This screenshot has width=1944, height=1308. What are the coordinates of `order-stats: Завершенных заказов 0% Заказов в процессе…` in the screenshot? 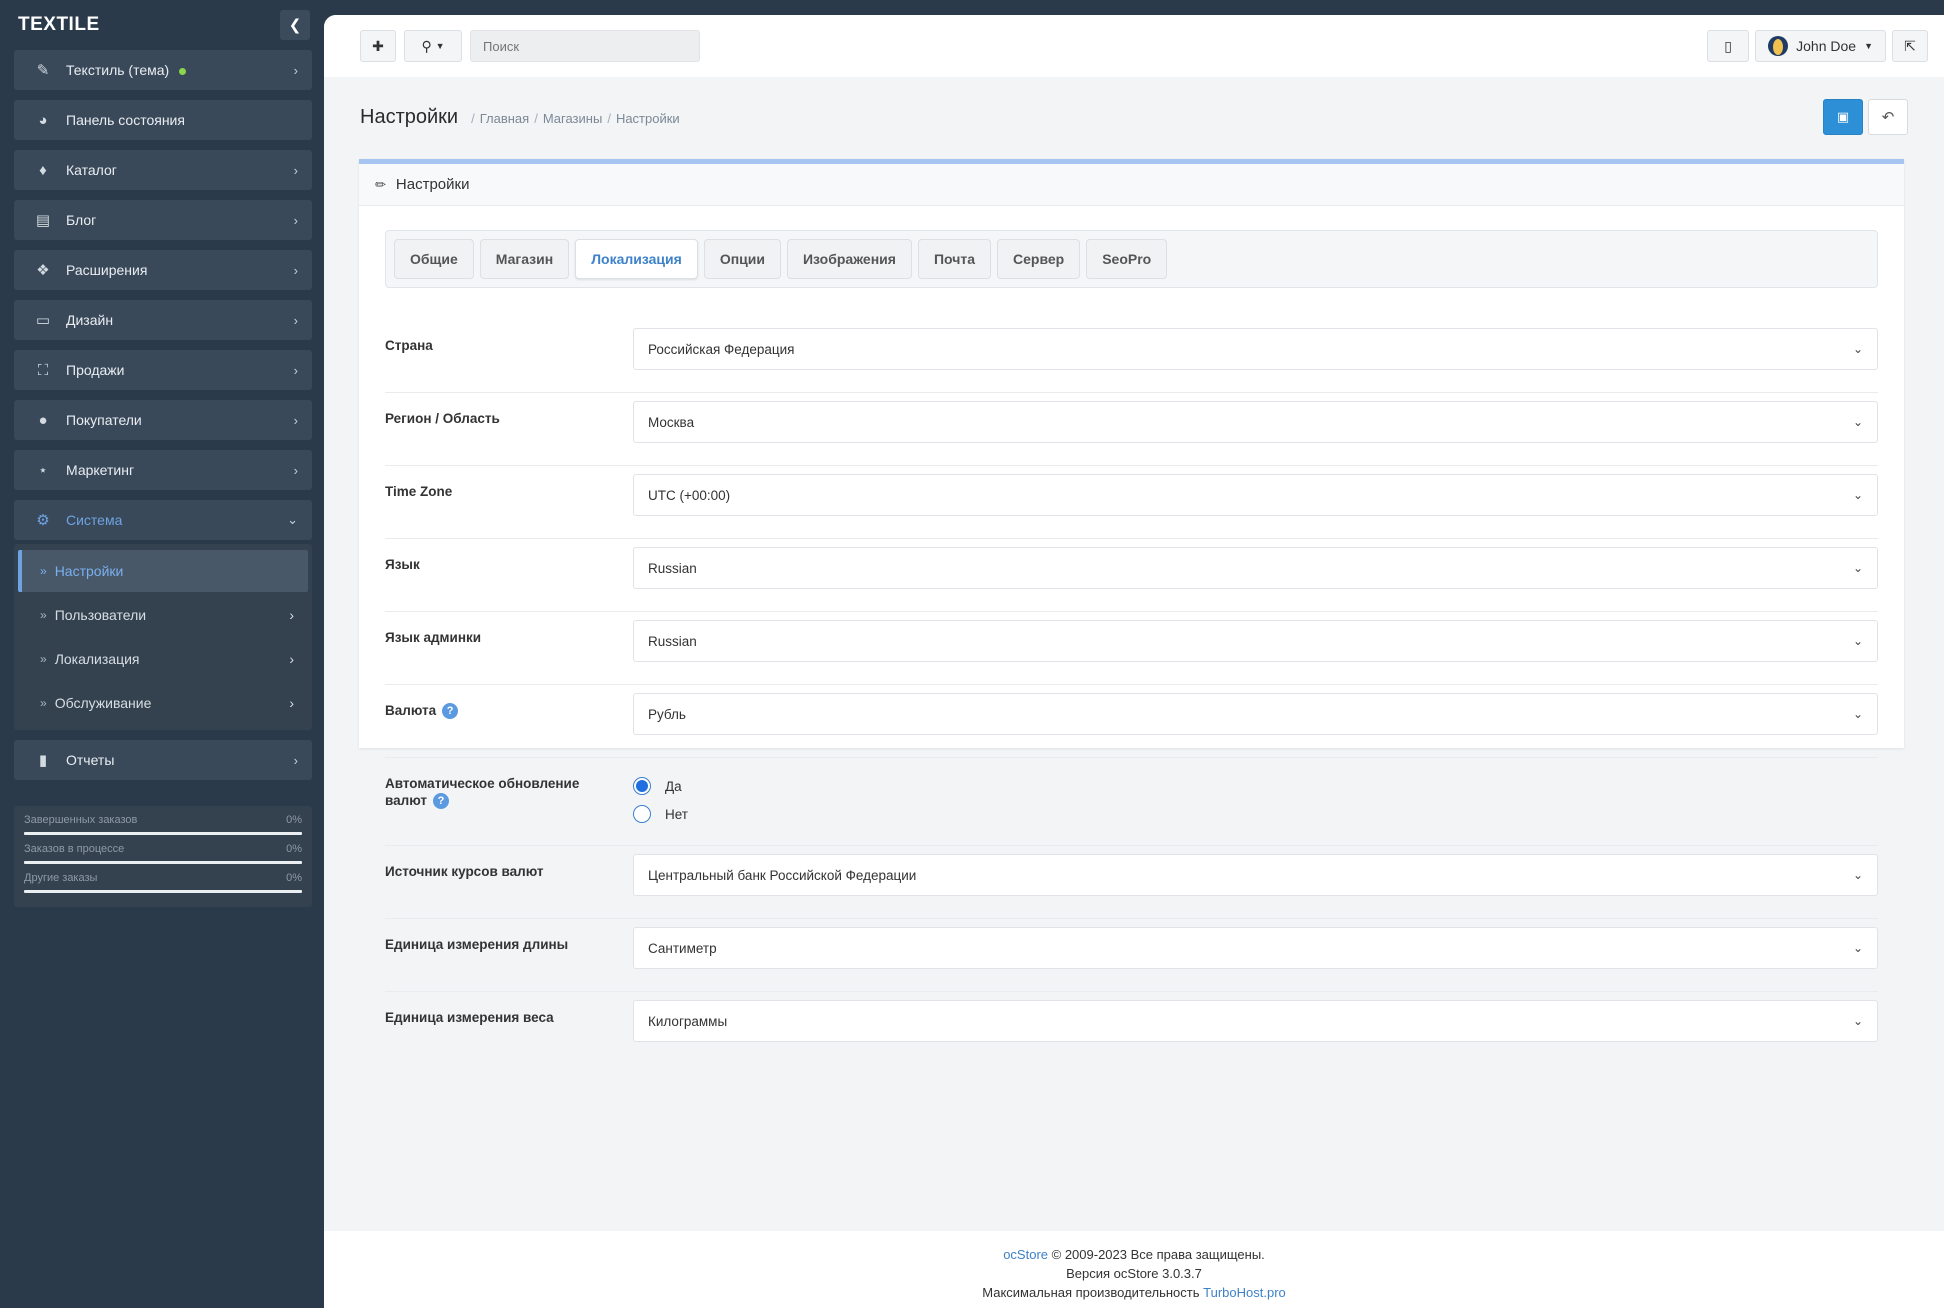 It's located at (163, 856).